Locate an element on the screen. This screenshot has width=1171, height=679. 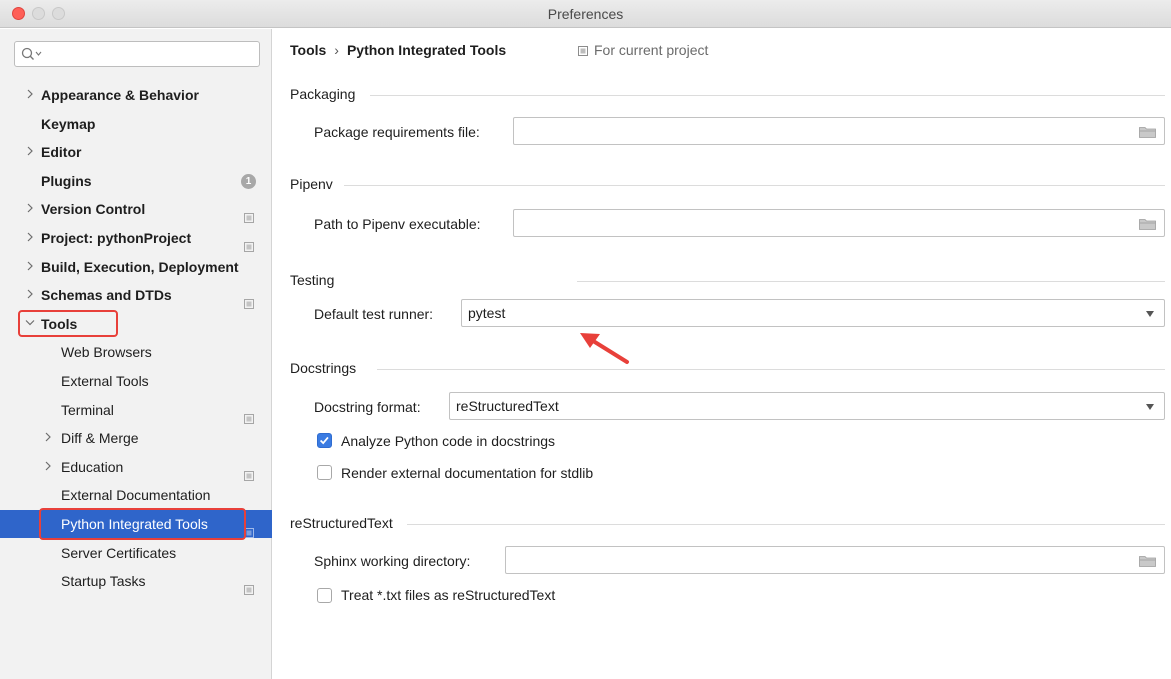
search-icon is located at coordinates (31, 53).